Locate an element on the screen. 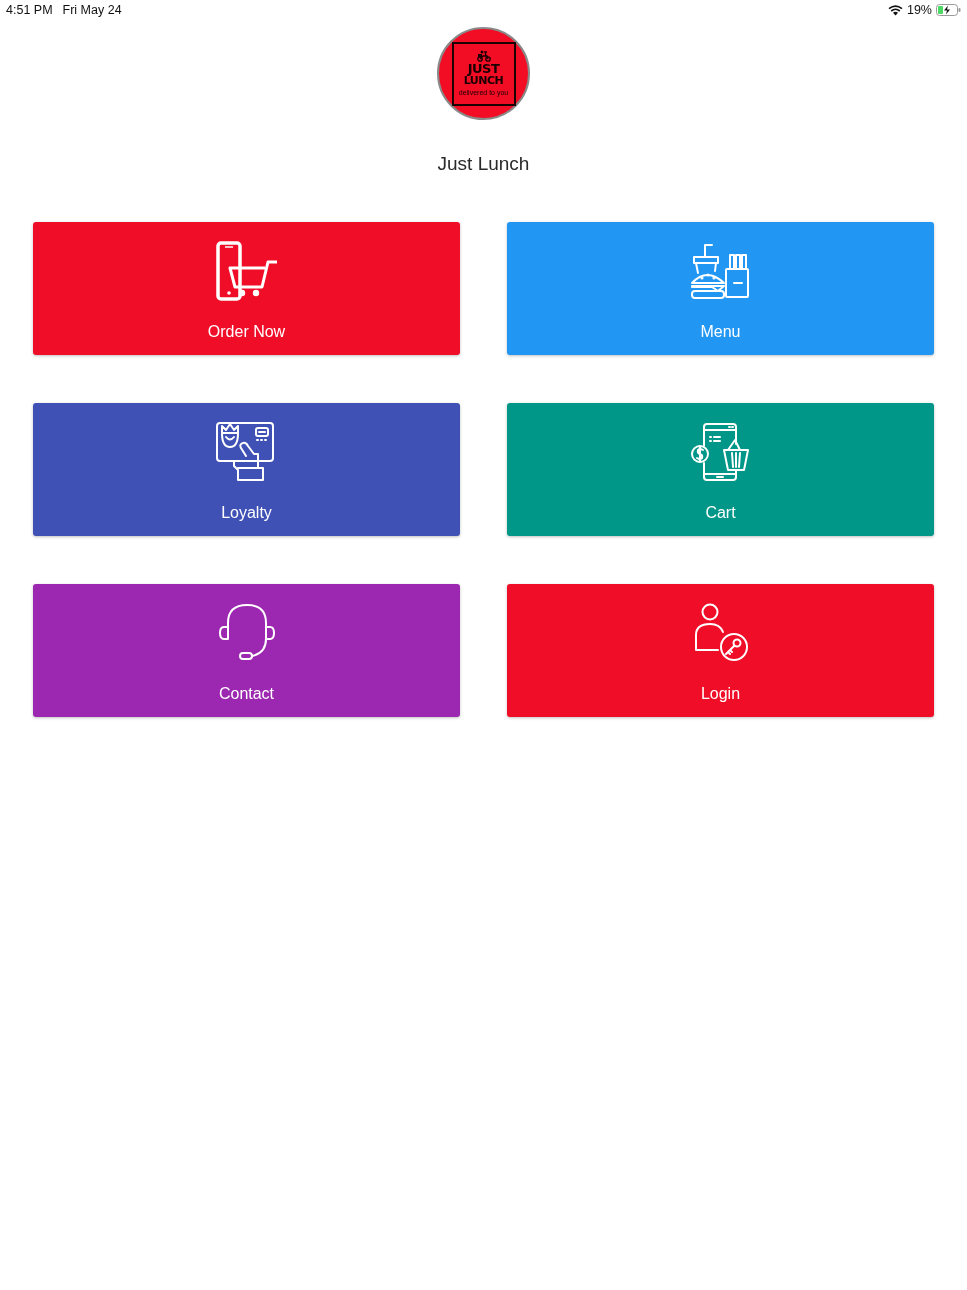 This screenshot has width=967, height=1290. battery-percent: 19% is located at coordinates (919, 10).